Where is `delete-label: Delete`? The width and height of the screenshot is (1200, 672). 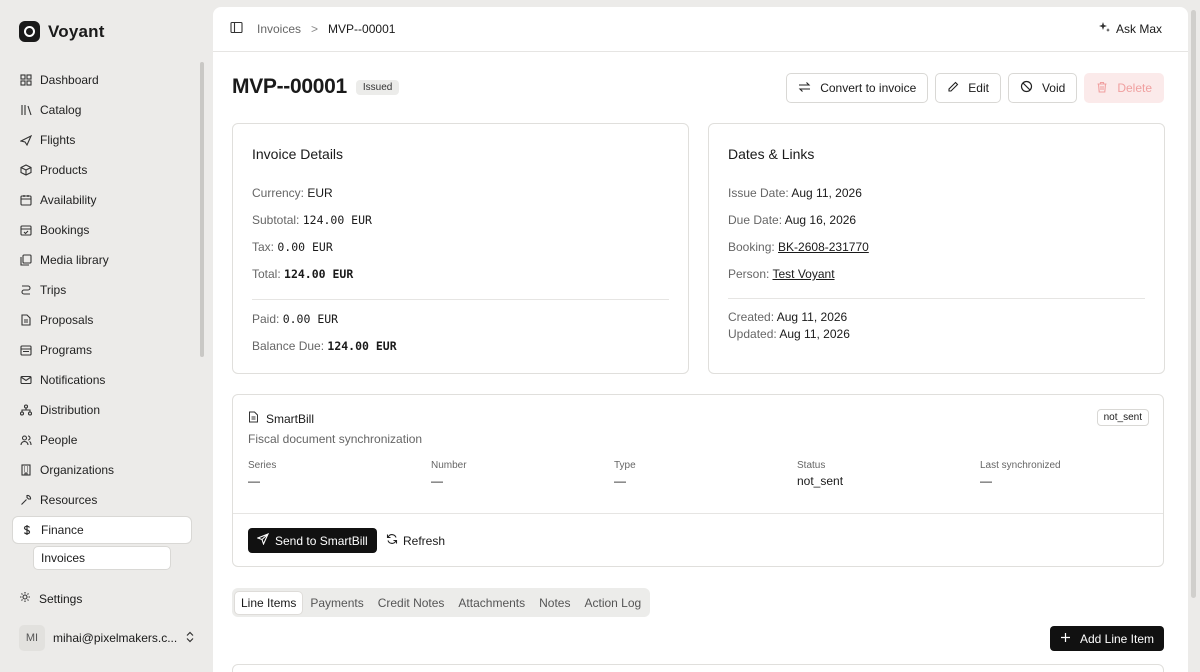
delete-label: Delete is located at coordinates (1134, 88).